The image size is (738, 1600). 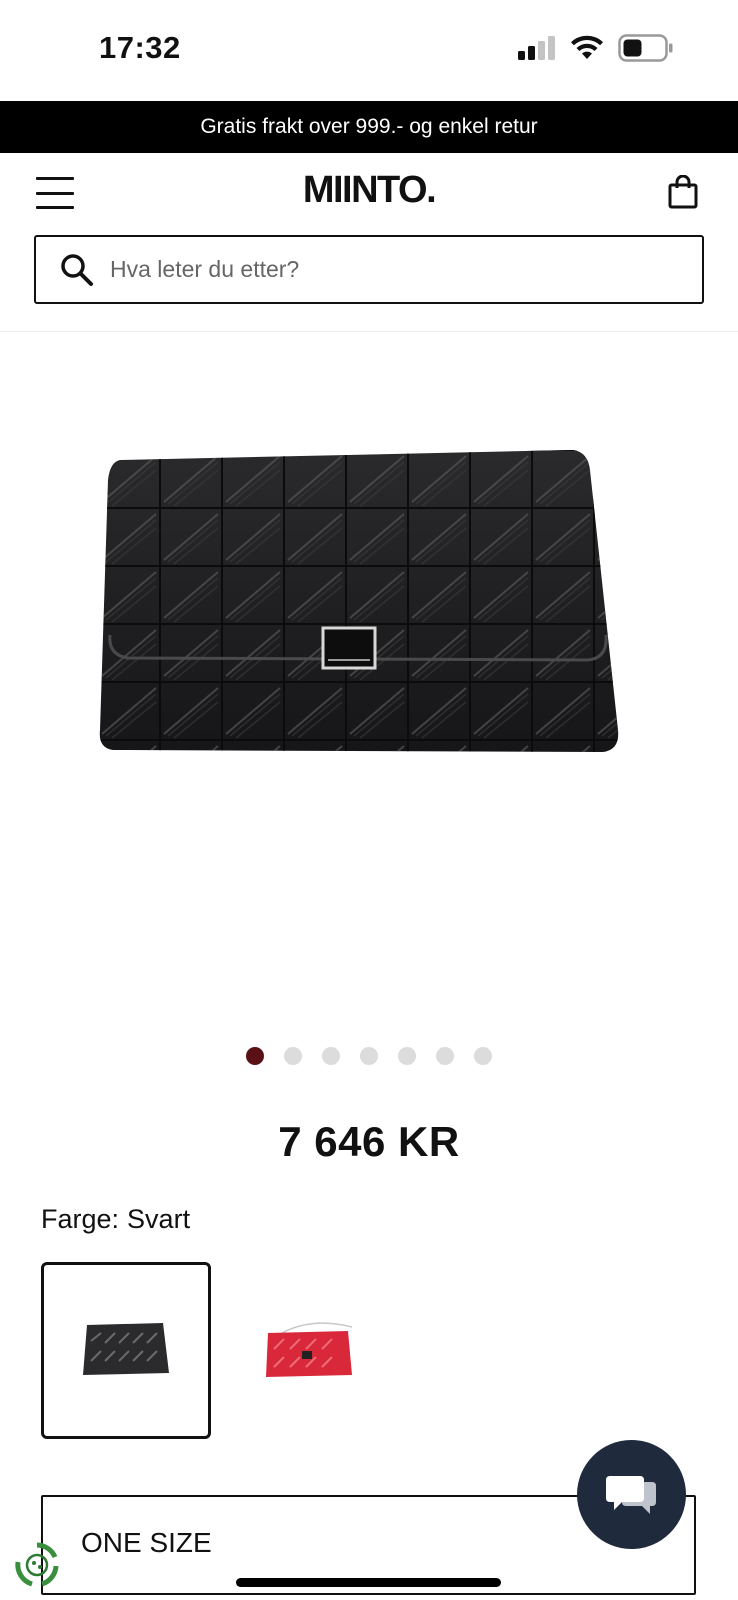 I want to click on image-carousel-dots, so click(x=369, y=1056).